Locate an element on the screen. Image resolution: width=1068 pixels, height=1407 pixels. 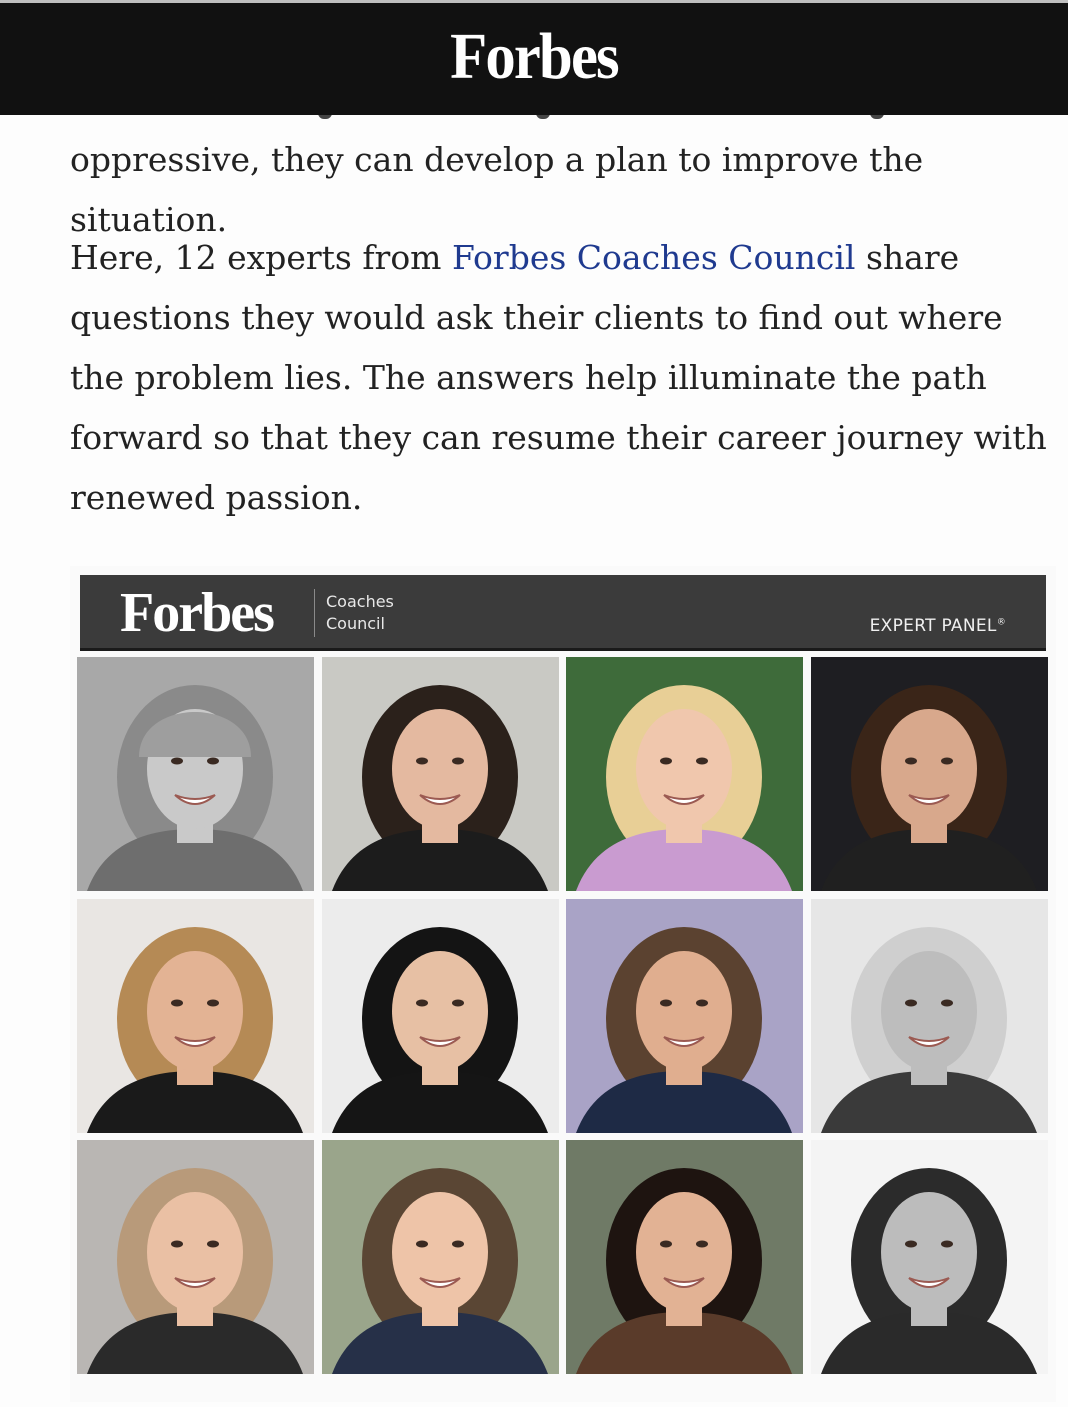
panel-forbes-logo: Forbes is located at coordinates (197, 613).